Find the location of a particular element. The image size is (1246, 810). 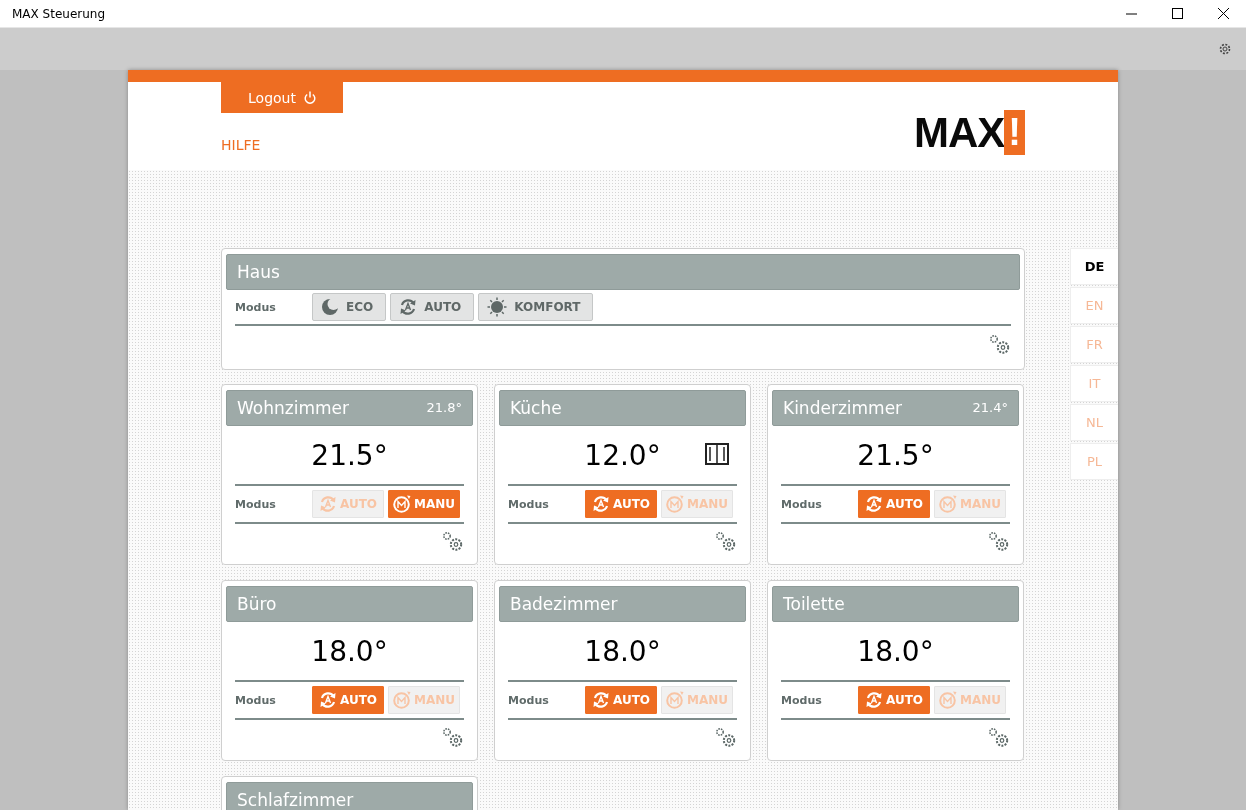

language-tab: PL is located at coordinates (1094, 461).